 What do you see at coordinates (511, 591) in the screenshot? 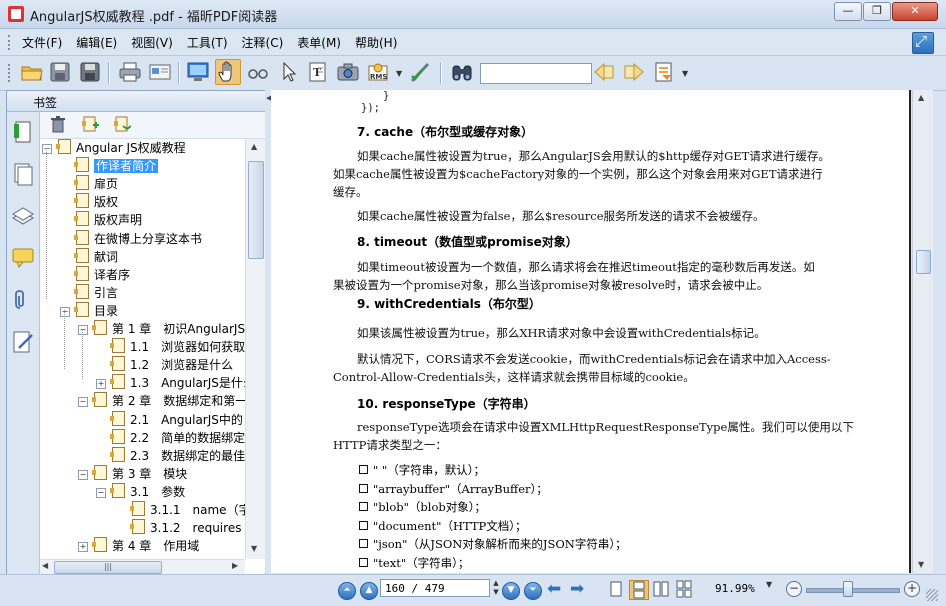
I see `next-page-icon: ▼` at bounding box center [511, 591].